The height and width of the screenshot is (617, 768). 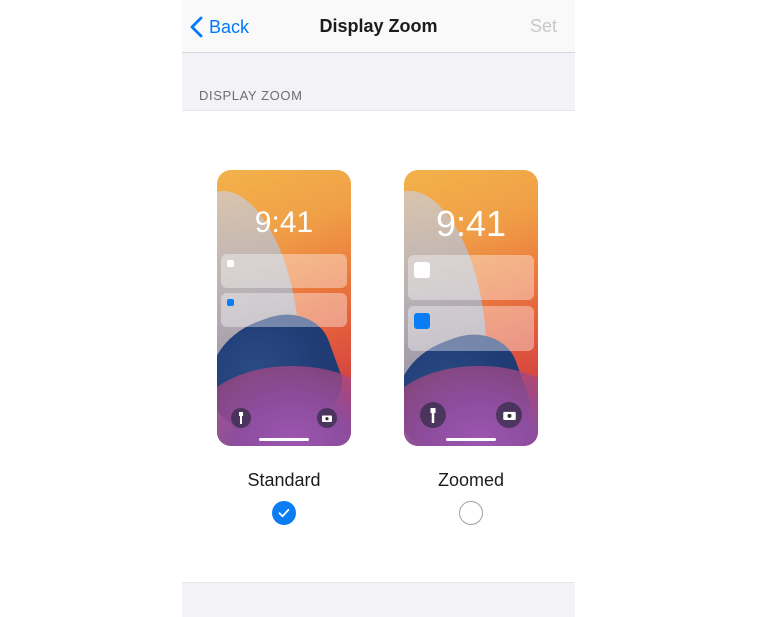 I want to click on page-title: Display Zoom, so click(x=378, y=26).